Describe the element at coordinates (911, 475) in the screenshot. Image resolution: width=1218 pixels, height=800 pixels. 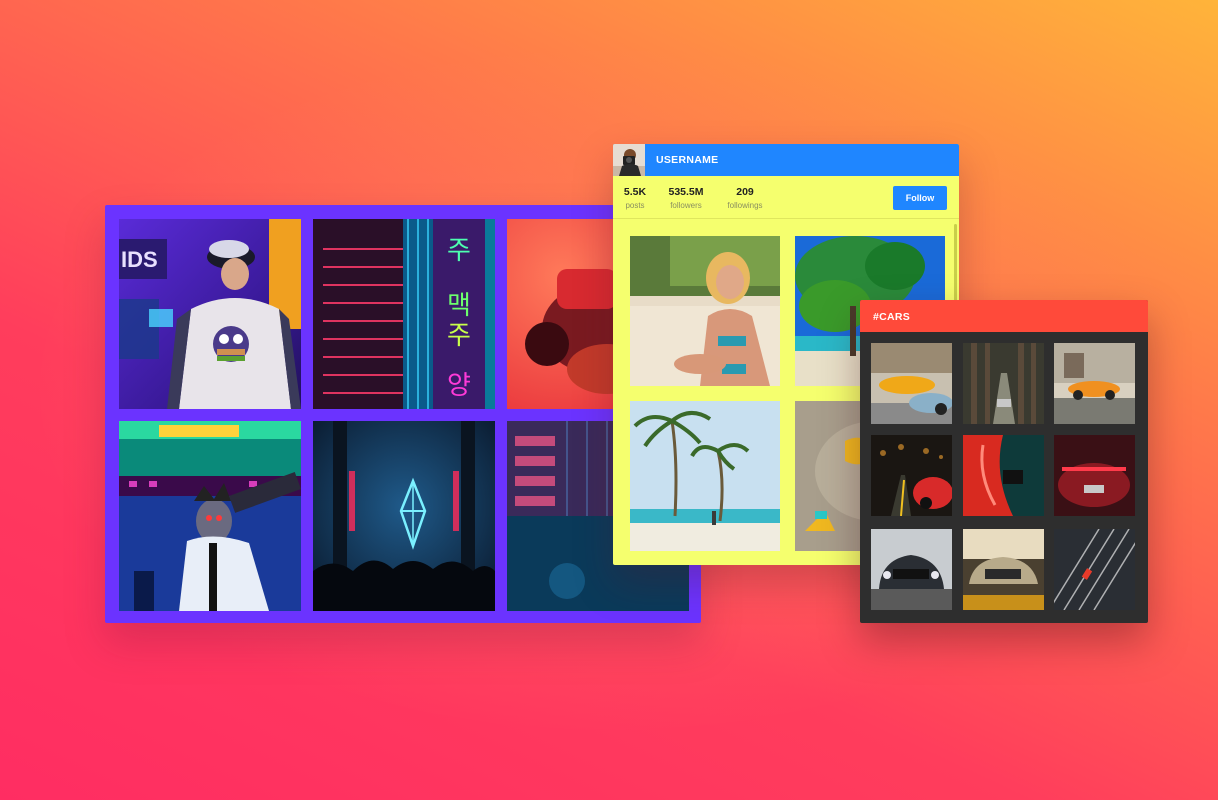
I see `car-photo-red-night` at that location.